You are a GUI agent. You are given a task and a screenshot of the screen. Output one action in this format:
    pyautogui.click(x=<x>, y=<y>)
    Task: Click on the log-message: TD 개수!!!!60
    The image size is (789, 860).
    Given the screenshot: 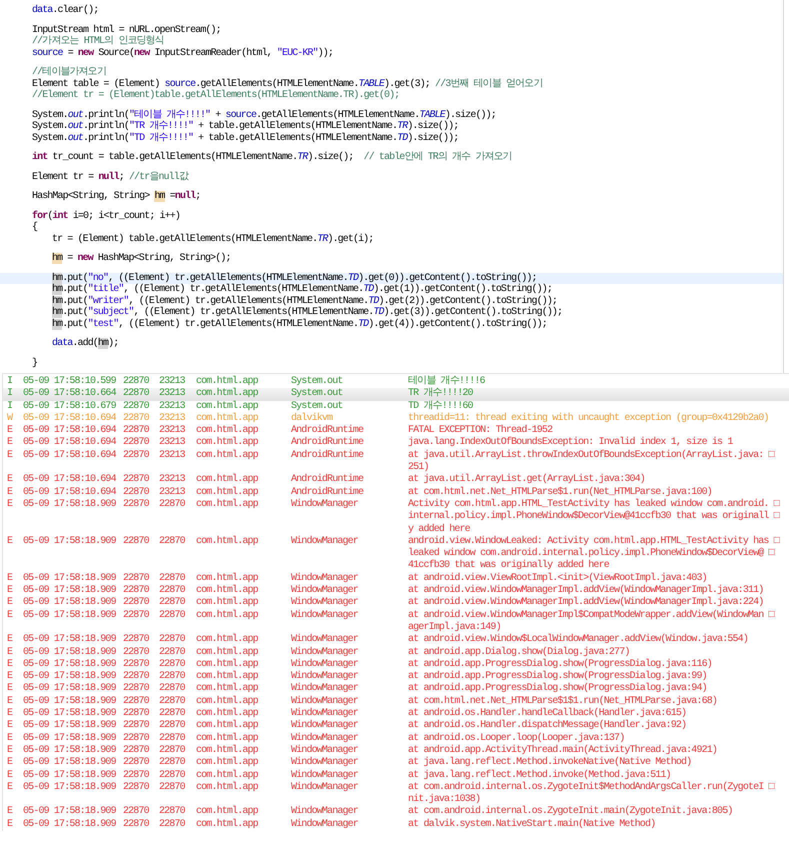 What is the action you would take?
    pyautogui.click(x=440, y=406)
    